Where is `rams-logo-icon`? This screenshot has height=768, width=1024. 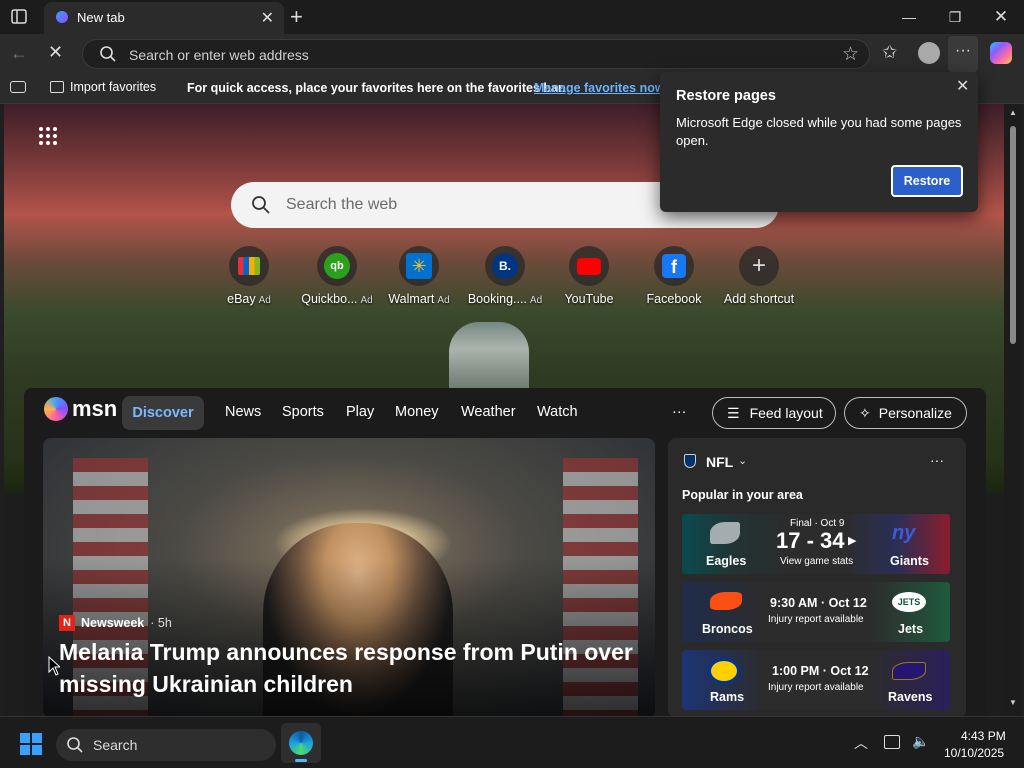
rams-logo-icon is located at coordinates (724, 671).